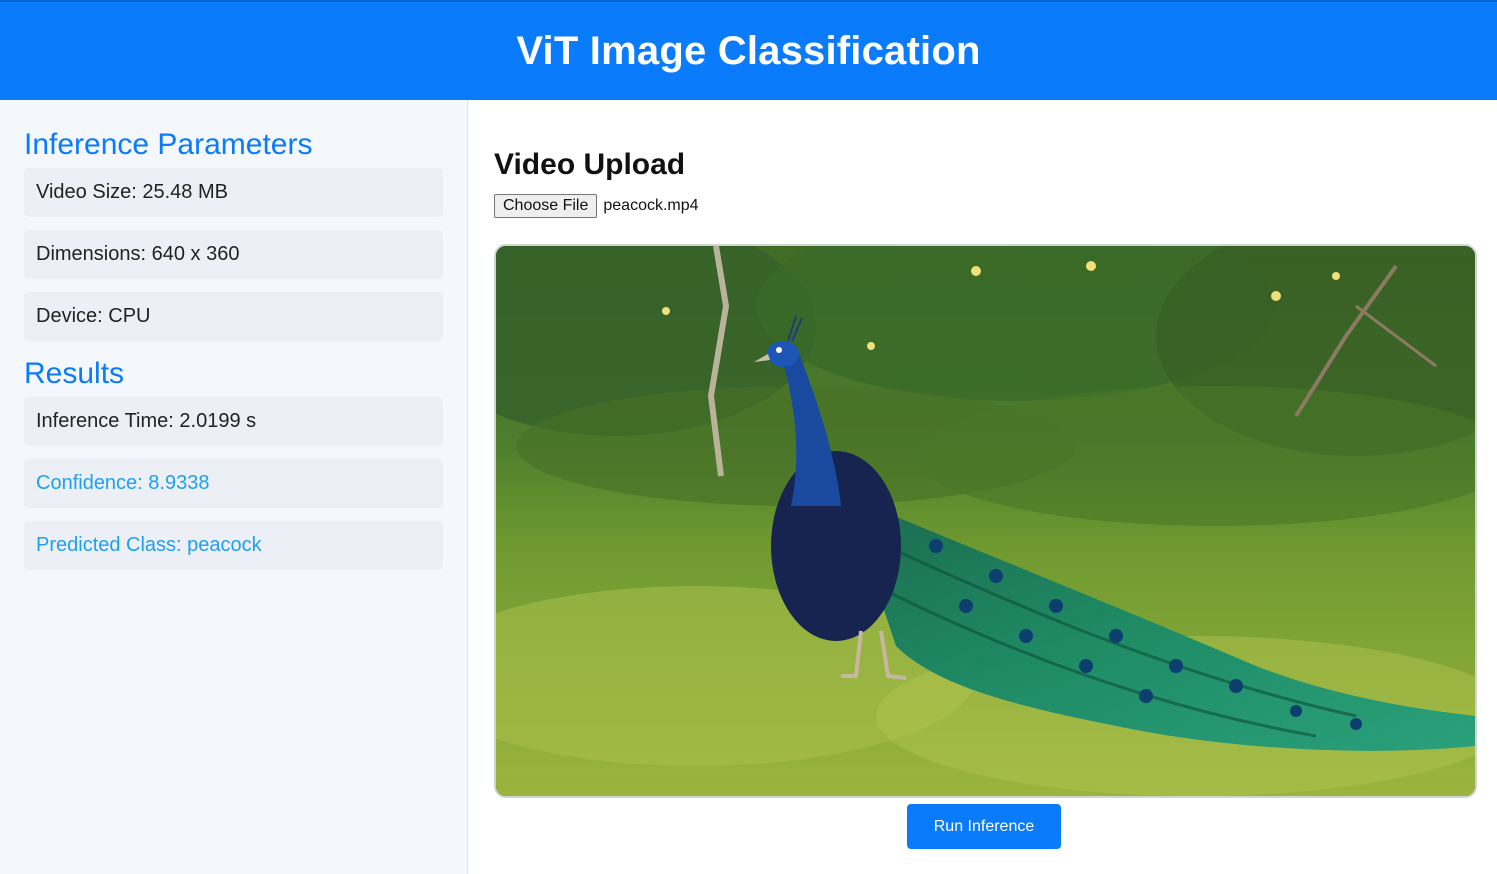 This screenshot has width=1497, height=874. I want to click on inference-parameters-heading: Inference Parameters, so click(168, 144).